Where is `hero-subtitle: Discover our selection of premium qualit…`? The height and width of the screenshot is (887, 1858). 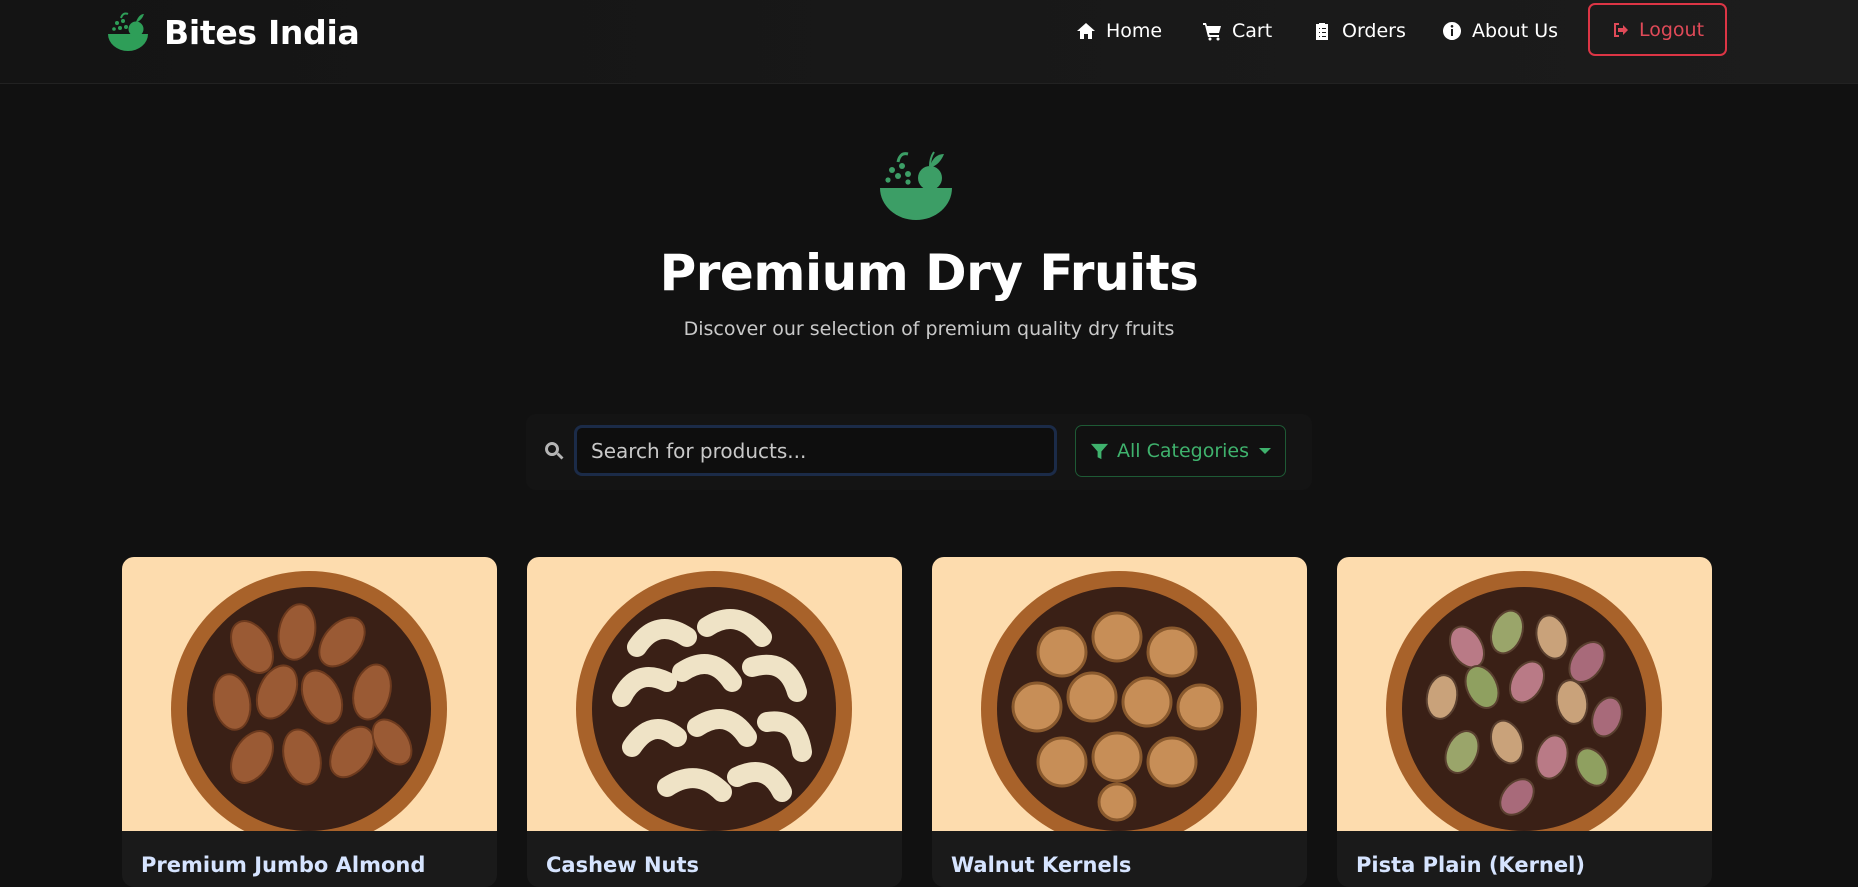 hero-subtitle: Discover our selection of premium qualit… is located at coordinates (929, 329).